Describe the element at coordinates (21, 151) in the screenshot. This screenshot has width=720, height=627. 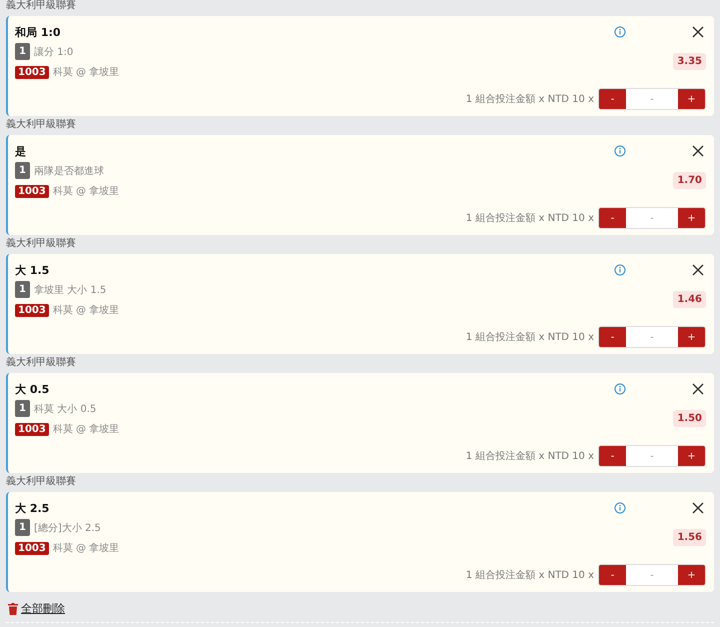
I see `selection-title: 是` at that location.